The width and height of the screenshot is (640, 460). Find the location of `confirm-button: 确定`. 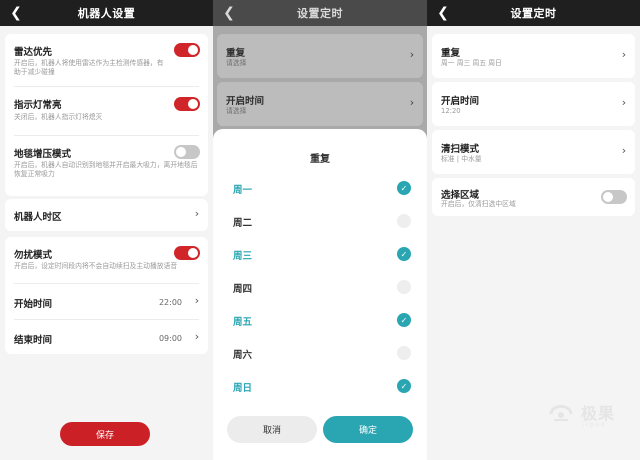

confirm-button: 确定 is located at coordinates (368, 429).